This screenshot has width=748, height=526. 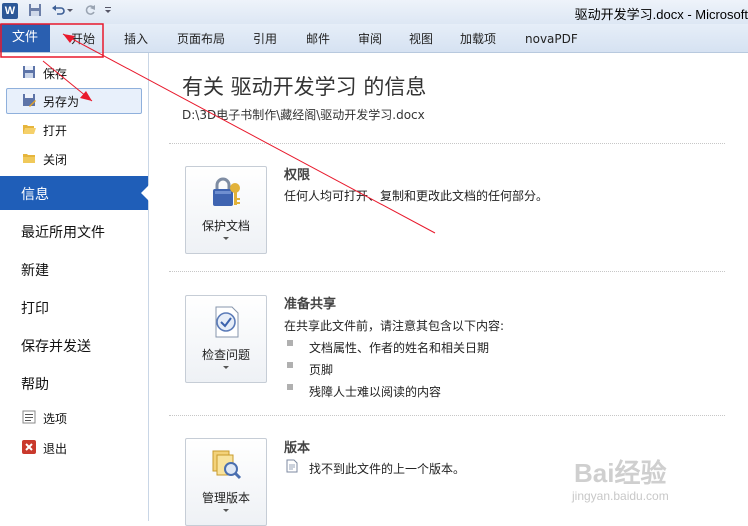 I want to click on prepare-bullet: 文档属性、作者的姓名和相关日期, so click(x=399, y=348).